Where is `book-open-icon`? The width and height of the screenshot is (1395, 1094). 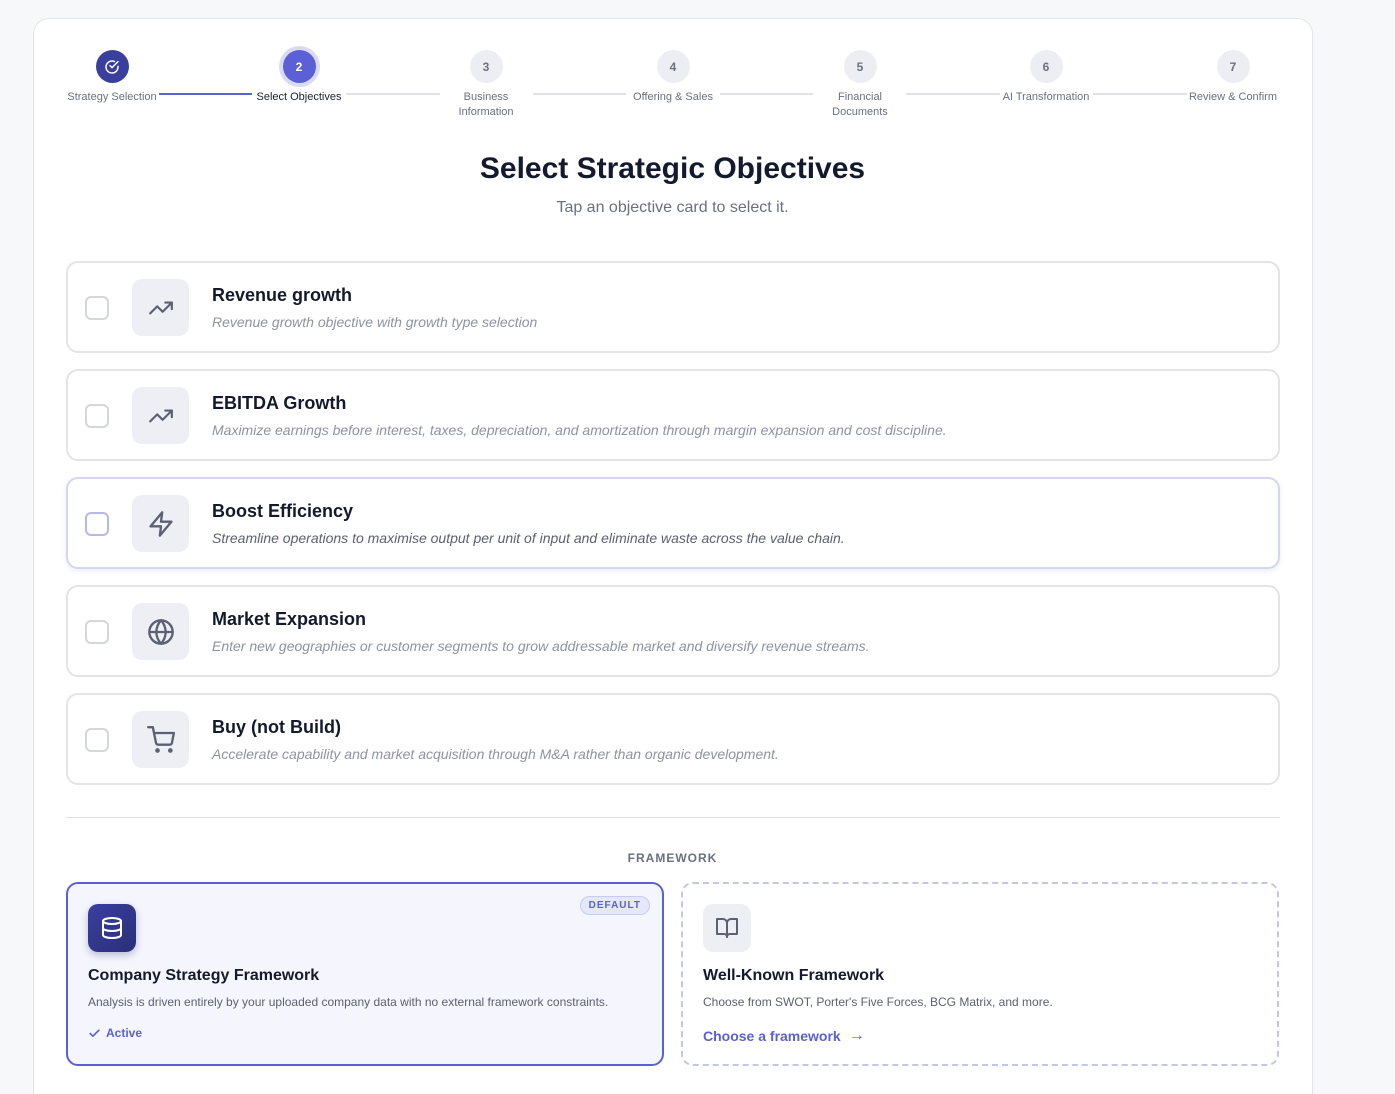
book-open-icon is located at coordinates (727, 928).